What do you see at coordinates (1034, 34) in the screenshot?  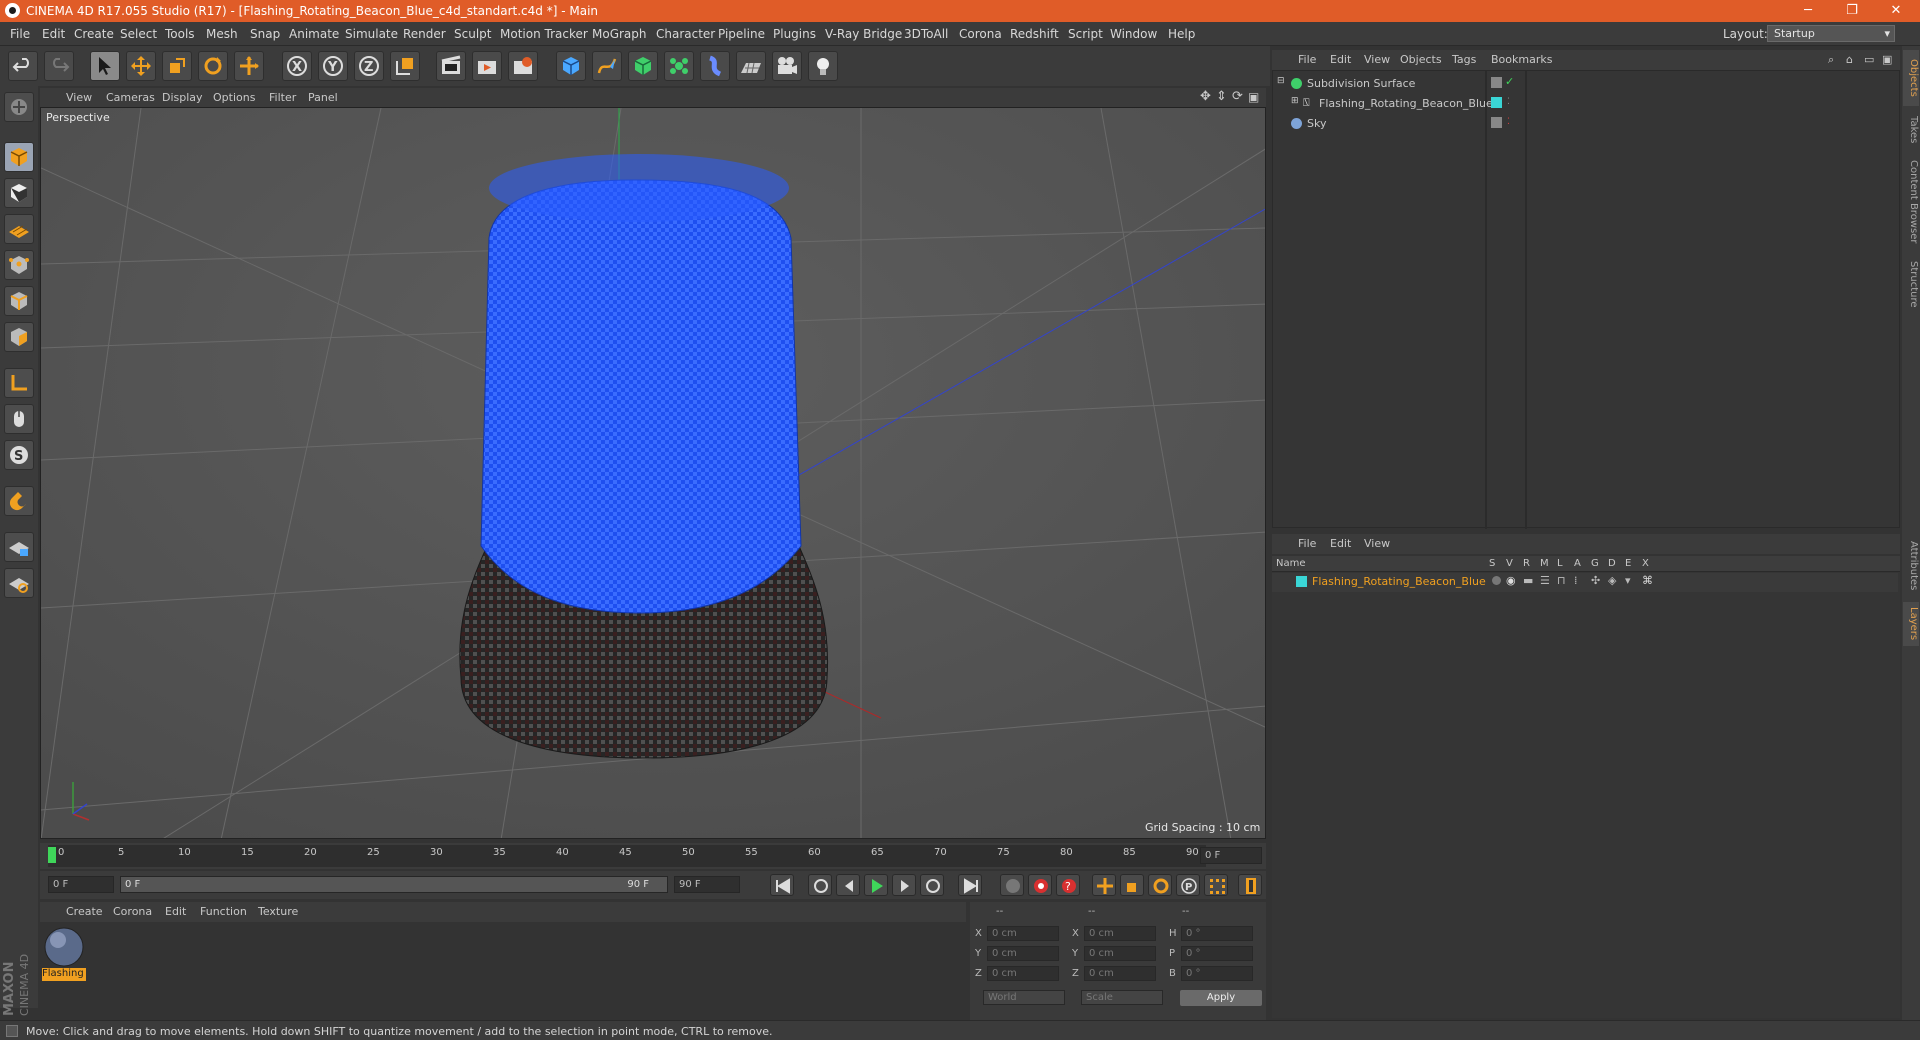 I see `menu-redshift: Redshift` at bounding box center [1034, 34].